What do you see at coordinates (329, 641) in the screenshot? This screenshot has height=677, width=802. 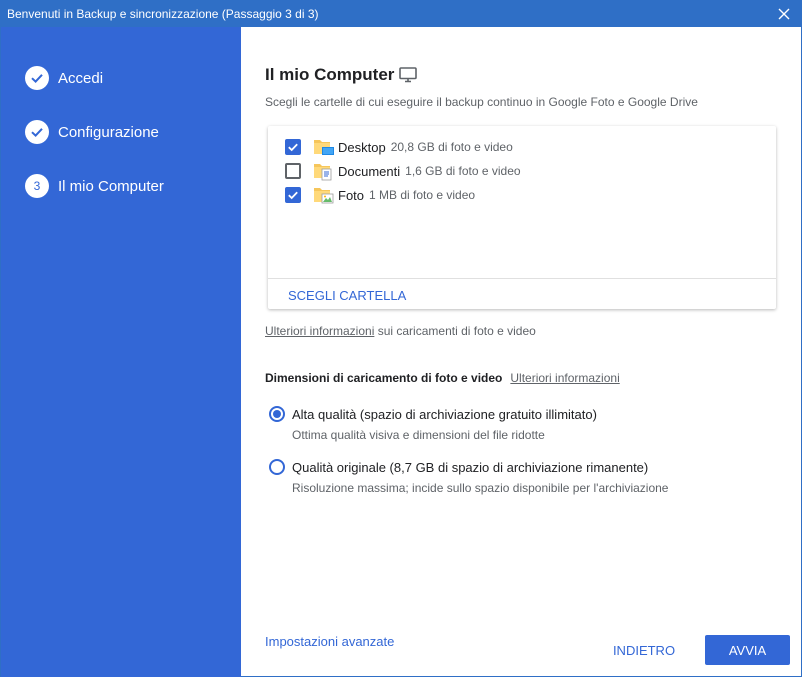 I see `advanced-settings-link: Impostazioni avanzate` at bounding box center [329, 641].